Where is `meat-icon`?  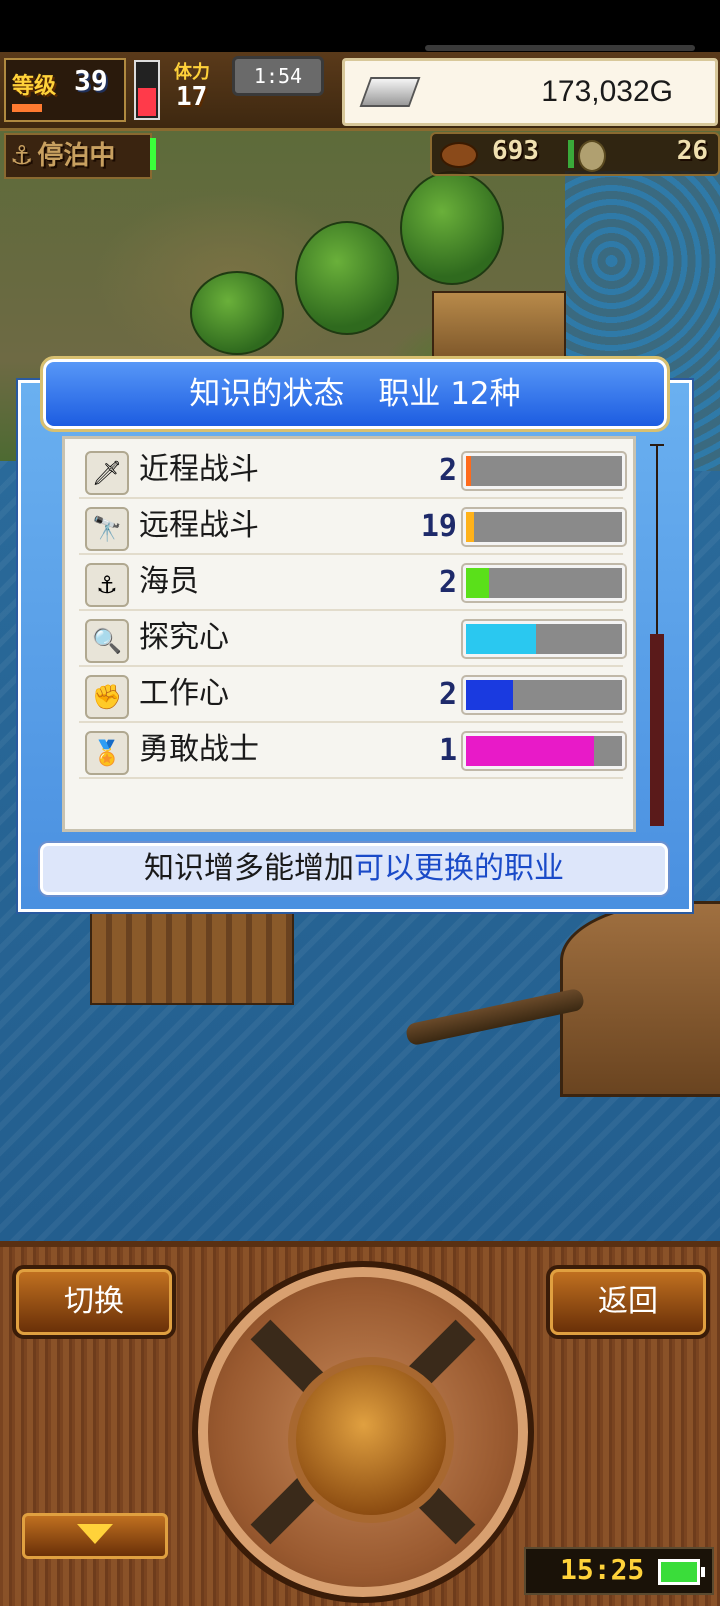
meat-icon is located at coordinates (459, 155).